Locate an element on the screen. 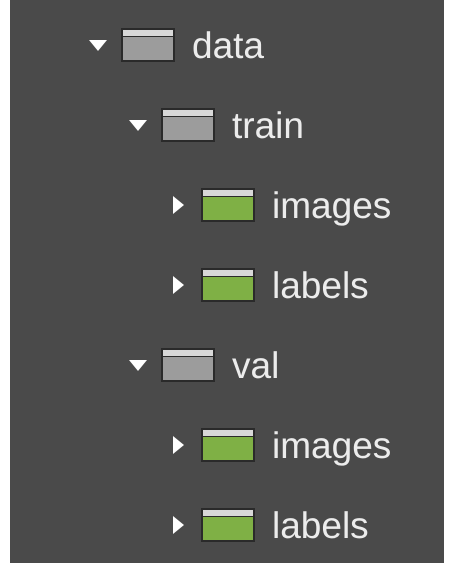  folder-name: val is located at coordinates (256, 365).